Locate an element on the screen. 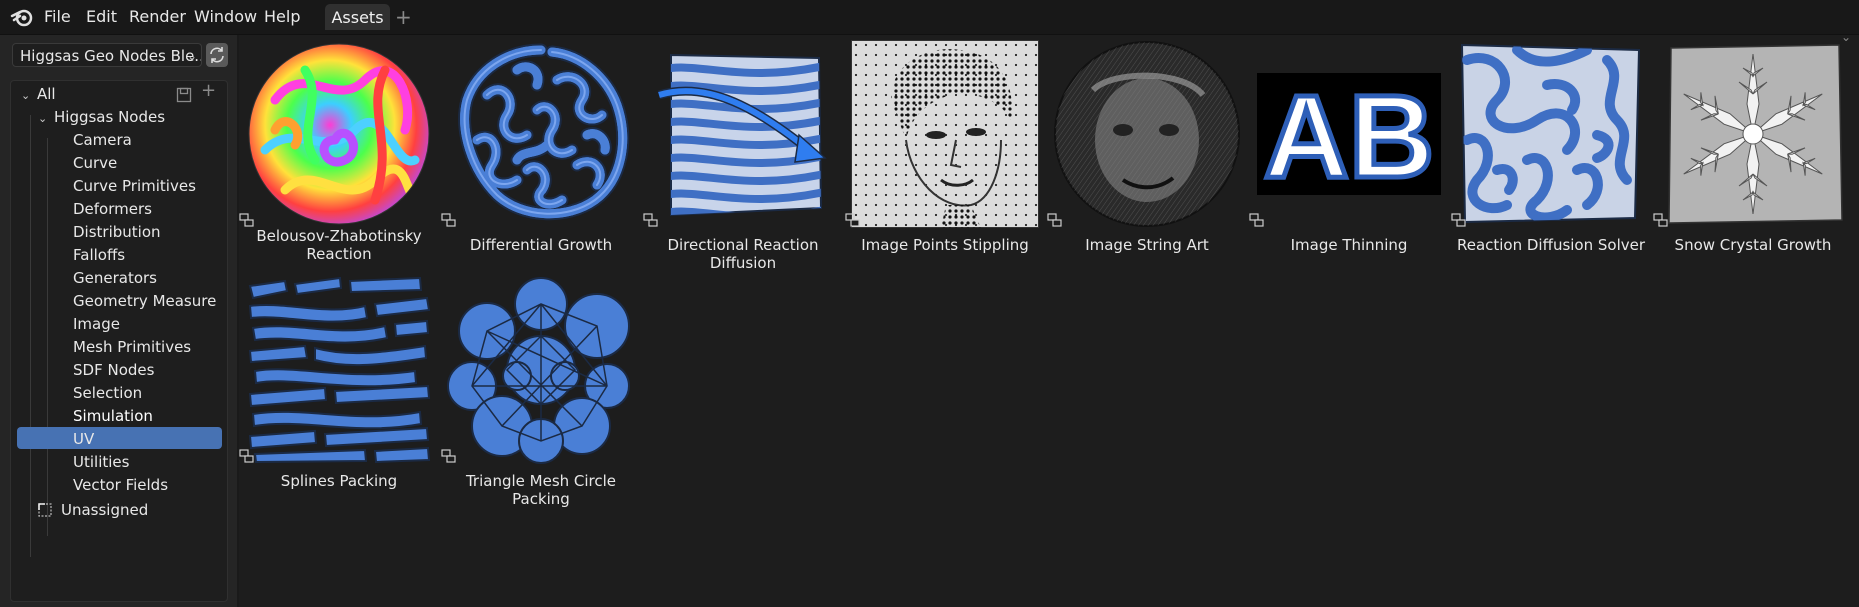 This screenshot has width=1859, height=607. catalog-curve-primitives: Curve Primitives is located at coordinates (134, 186).